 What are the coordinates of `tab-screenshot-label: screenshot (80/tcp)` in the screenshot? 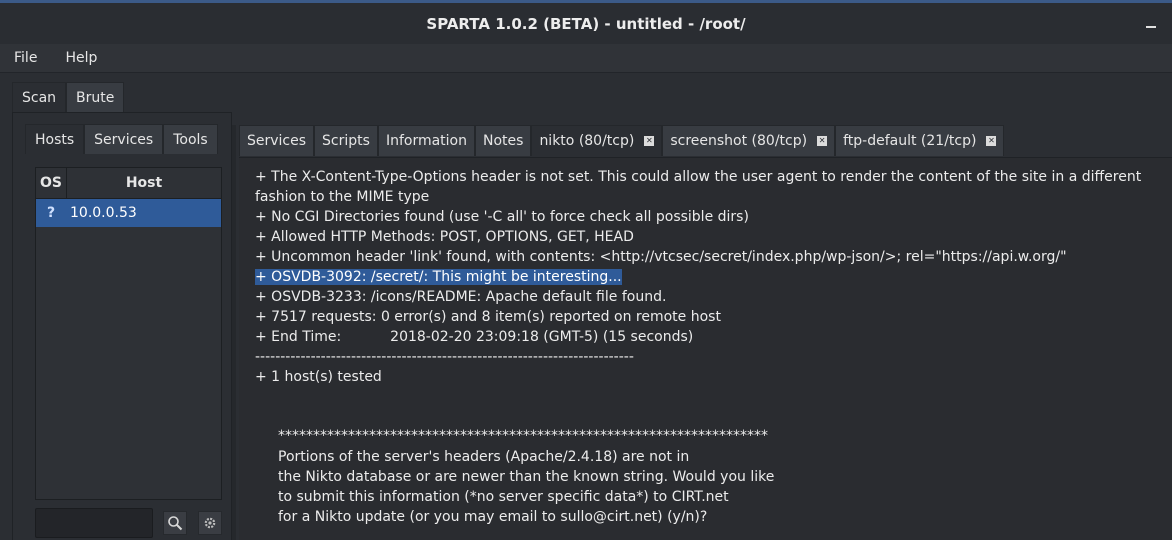 It's located at (739, 141).